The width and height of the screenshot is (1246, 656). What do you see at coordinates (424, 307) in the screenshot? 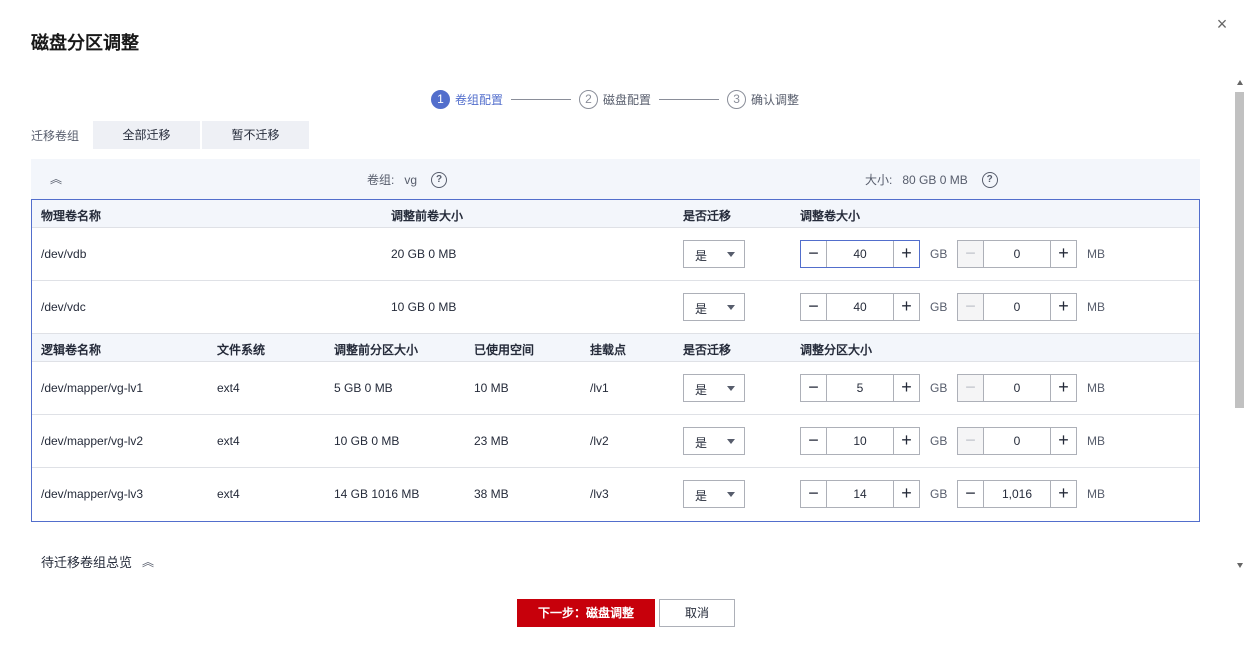
I see `pv-before-size: 10 GB 0 MB` at bounding box center [424, 307].